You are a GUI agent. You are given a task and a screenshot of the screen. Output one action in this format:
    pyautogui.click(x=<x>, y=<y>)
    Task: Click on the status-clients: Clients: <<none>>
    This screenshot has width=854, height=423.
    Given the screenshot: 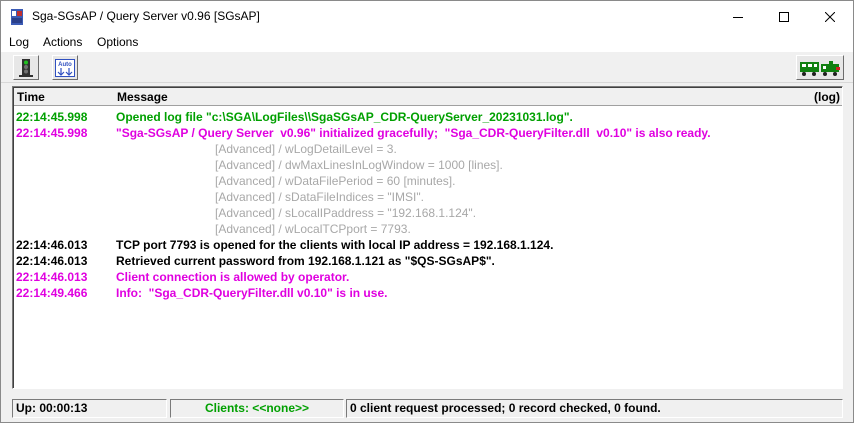 What is the action you would take?
    pyautogui.click(x=257, y=408)
    